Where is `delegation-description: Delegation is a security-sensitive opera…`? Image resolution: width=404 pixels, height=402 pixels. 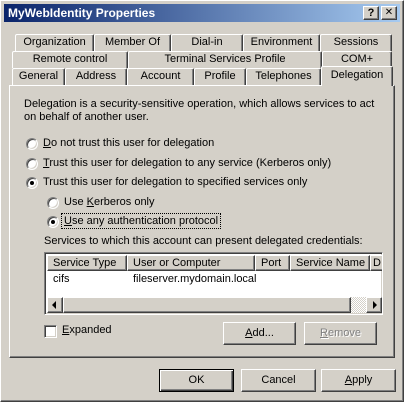
delegation-description: Delegation is a security-sensitive opera… is located at coordinates (199, 110).